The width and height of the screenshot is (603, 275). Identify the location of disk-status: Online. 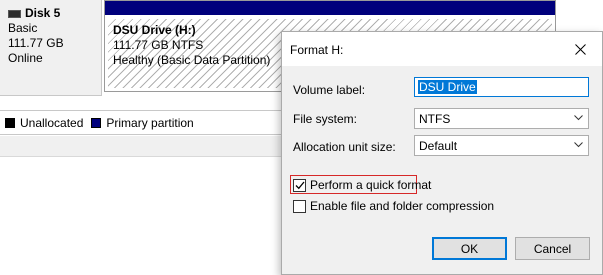
(25, 58).